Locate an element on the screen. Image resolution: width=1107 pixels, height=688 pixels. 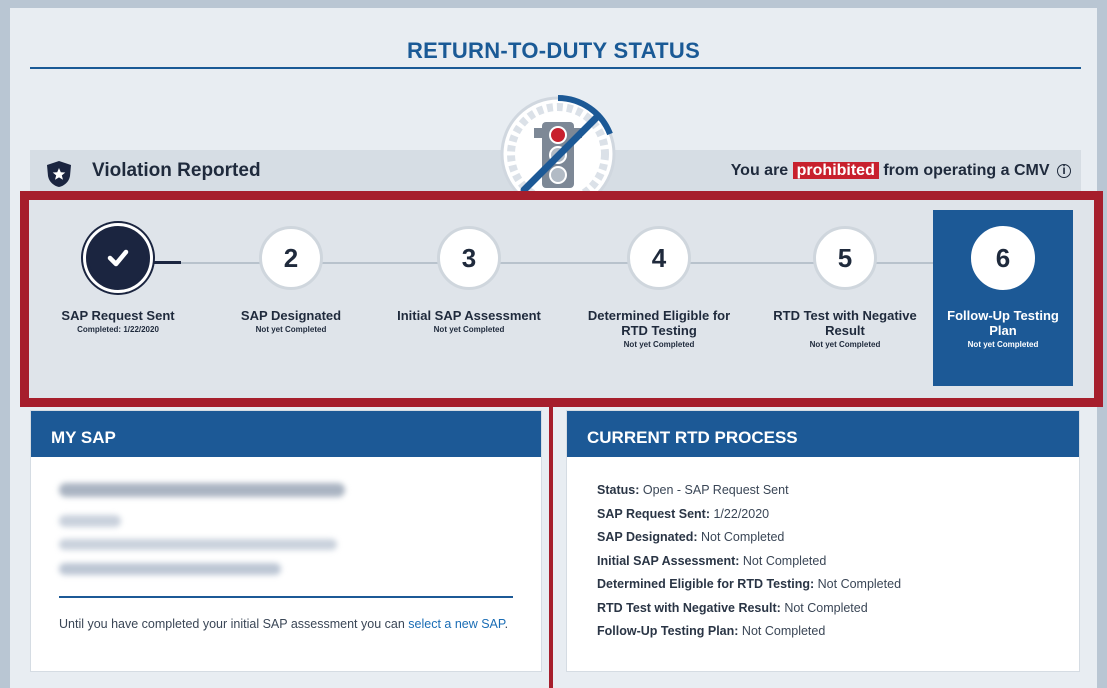
rtd-key: Determined Eligible for RTD Testing: is located at coordinates (706, 584).